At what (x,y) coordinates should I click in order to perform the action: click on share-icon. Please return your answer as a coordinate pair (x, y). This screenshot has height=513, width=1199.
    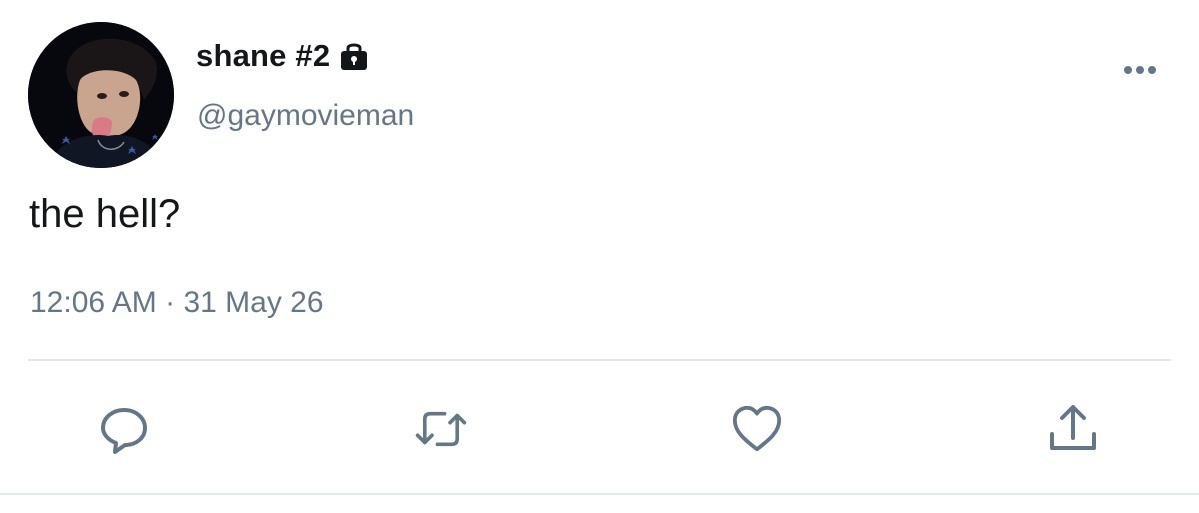
    Looking at the image, I should click on (1073, 427).